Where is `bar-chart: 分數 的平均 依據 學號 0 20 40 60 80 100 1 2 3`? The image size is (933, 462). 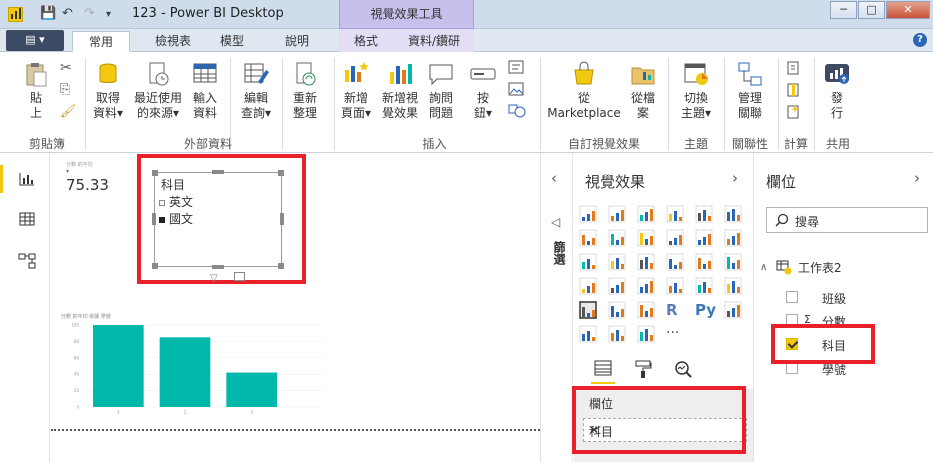
bar-chart: 分數 的平均 依據 學號 0 20 40 60 80 100 1 2 3 is located at coordinates (196, 364).